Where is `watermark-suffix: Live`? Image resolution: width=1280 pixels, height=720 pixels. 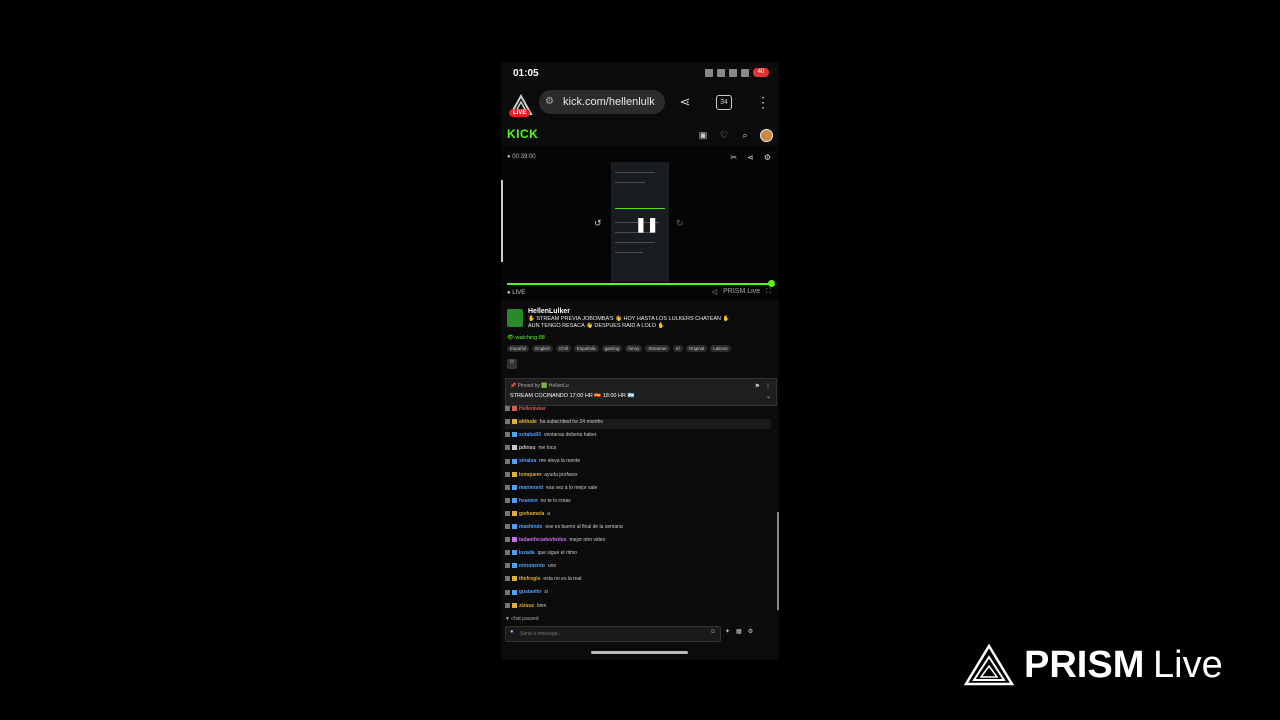
watermark-suffix: Live is located at coordinates (1188, 665).